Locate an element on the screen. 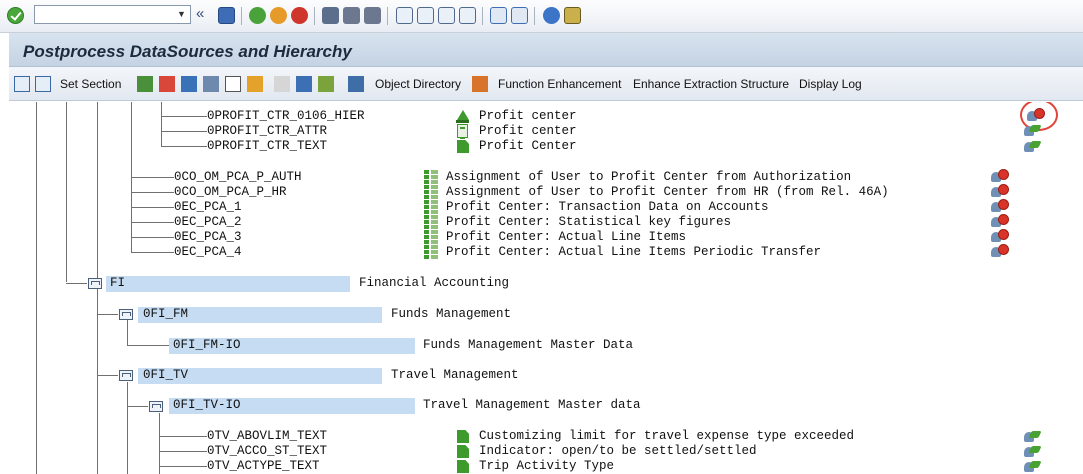 This screenshot has height=474, width=1083. print-icon is located at coordinates (330, 15).